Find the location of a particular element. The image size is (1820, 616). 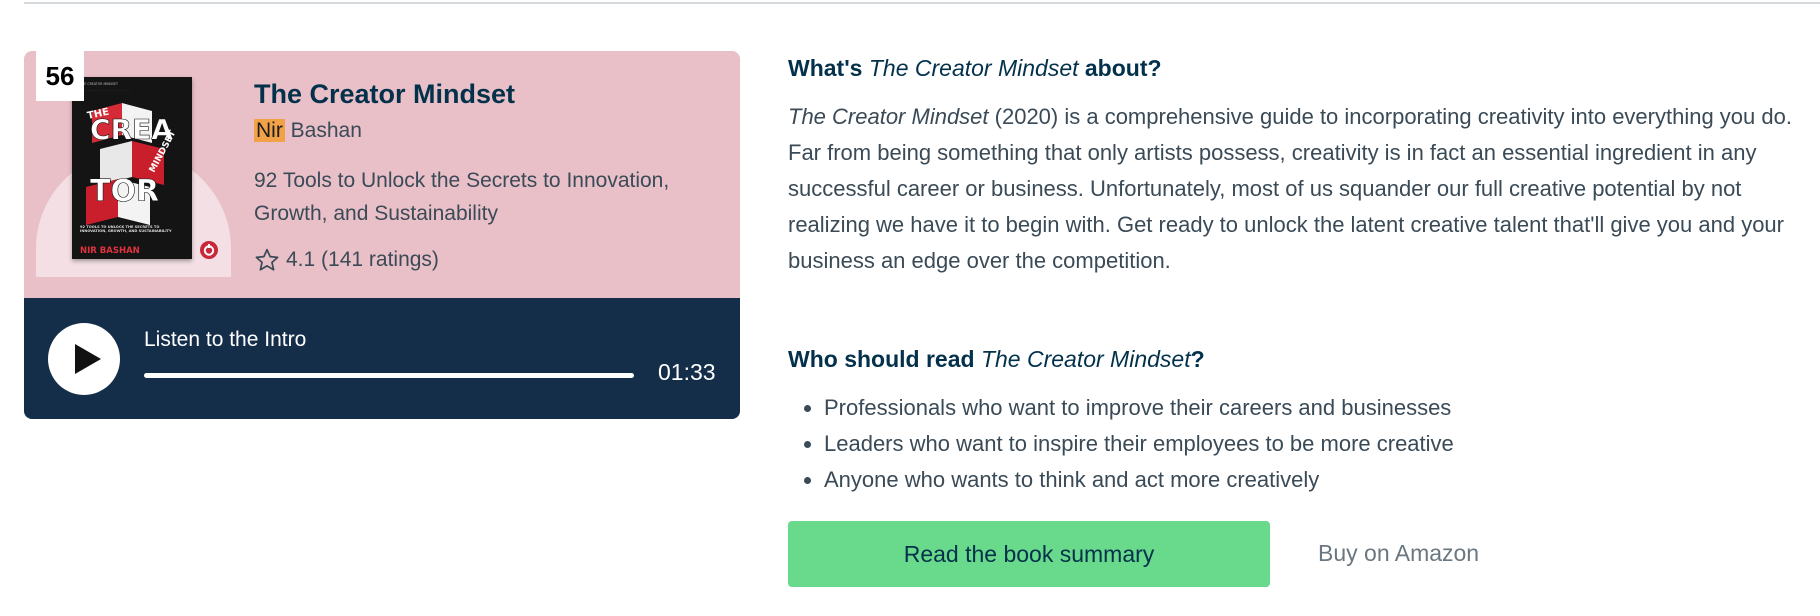

book-title: The Creator Mindset is located at coordinates (384, 94).